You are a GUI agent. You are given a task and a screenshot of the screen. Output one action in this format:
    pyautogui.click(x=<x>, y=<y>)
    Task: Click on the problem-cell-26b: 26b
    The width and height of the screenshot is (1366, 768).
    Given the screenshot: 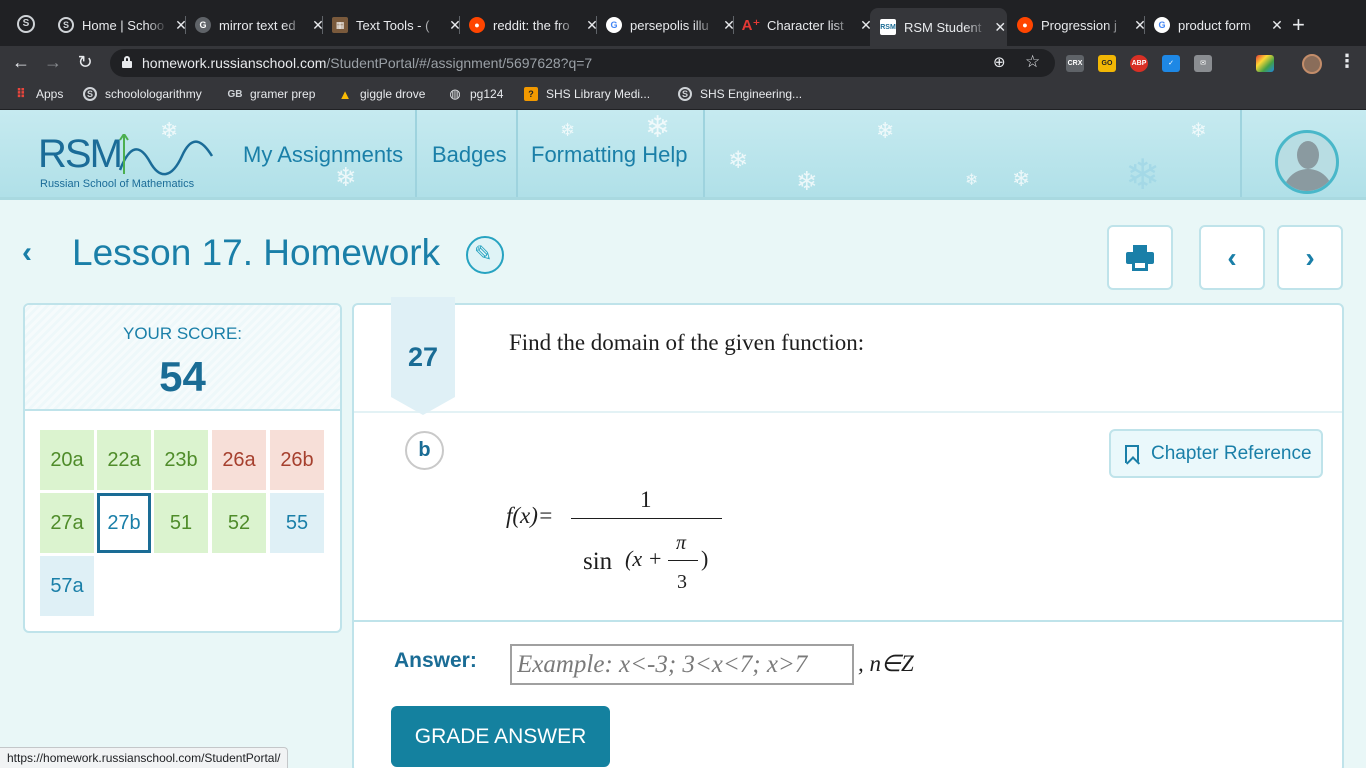 What is the action you would take?
    pyautogui.click(x=297, y=460)
    